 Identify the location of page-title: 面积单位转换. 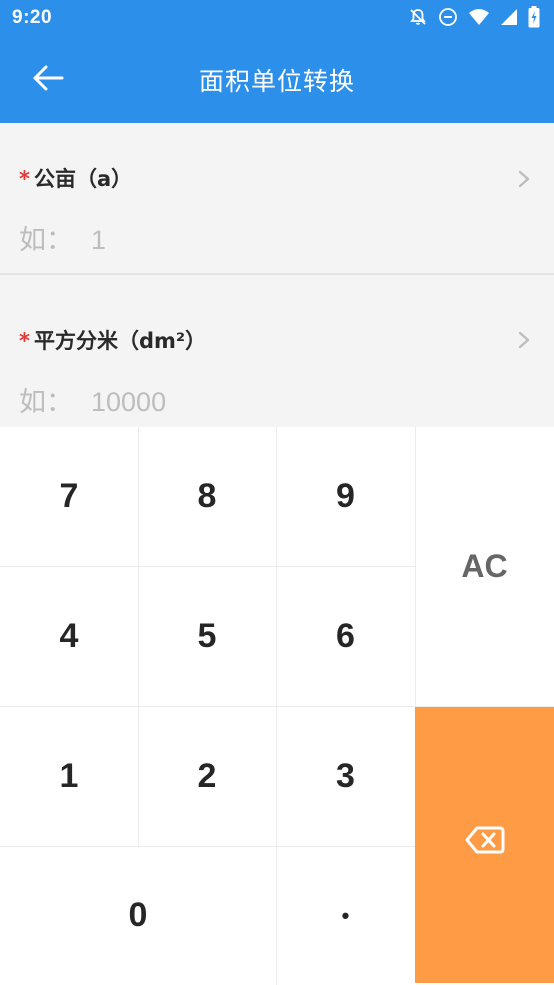
(276, 81).